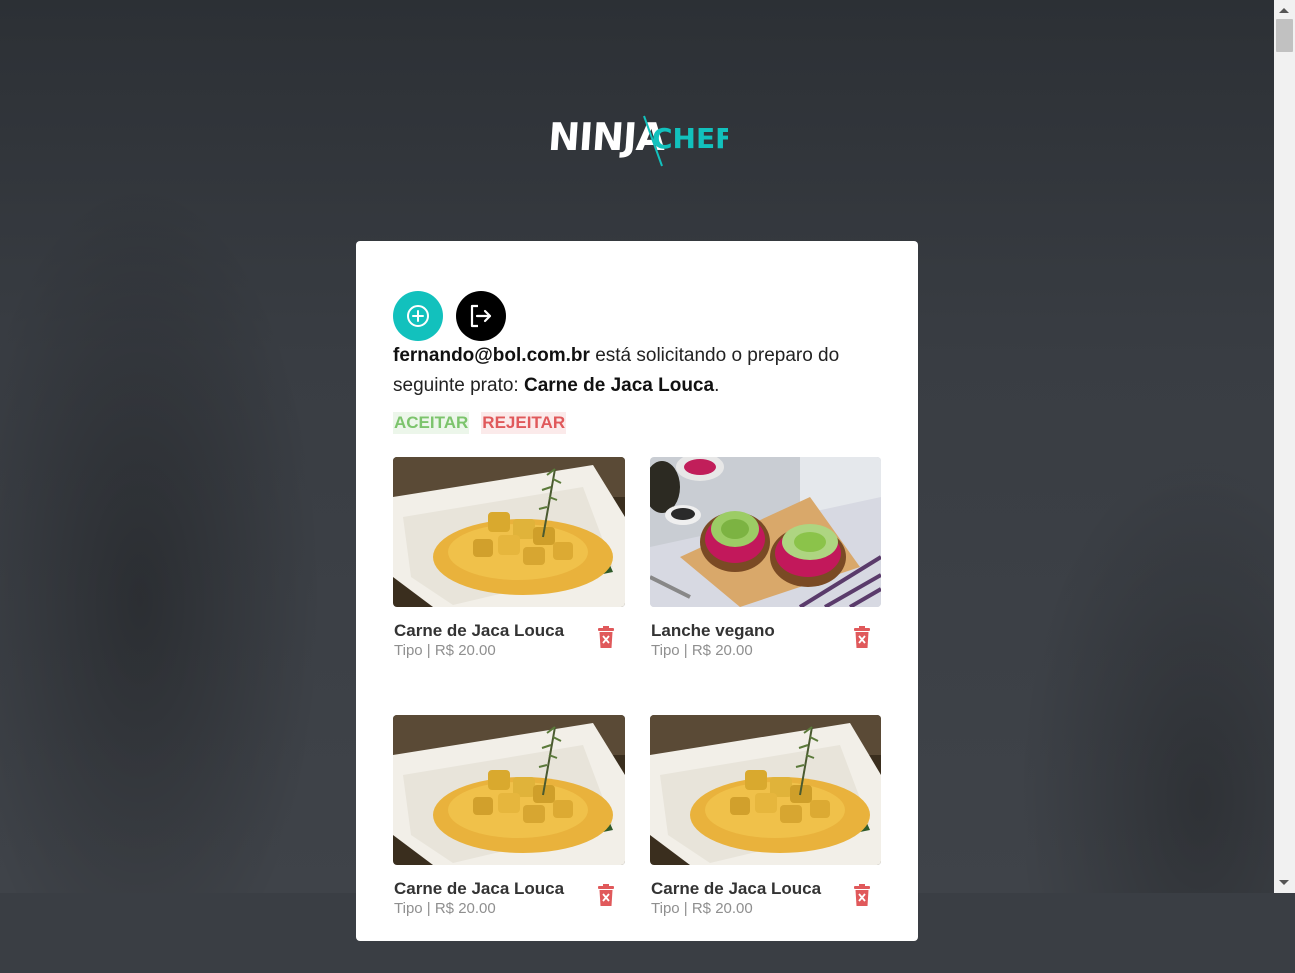 The image size is (1295, 973). I want to click on svg-text: NINJA, so click(608, 137).